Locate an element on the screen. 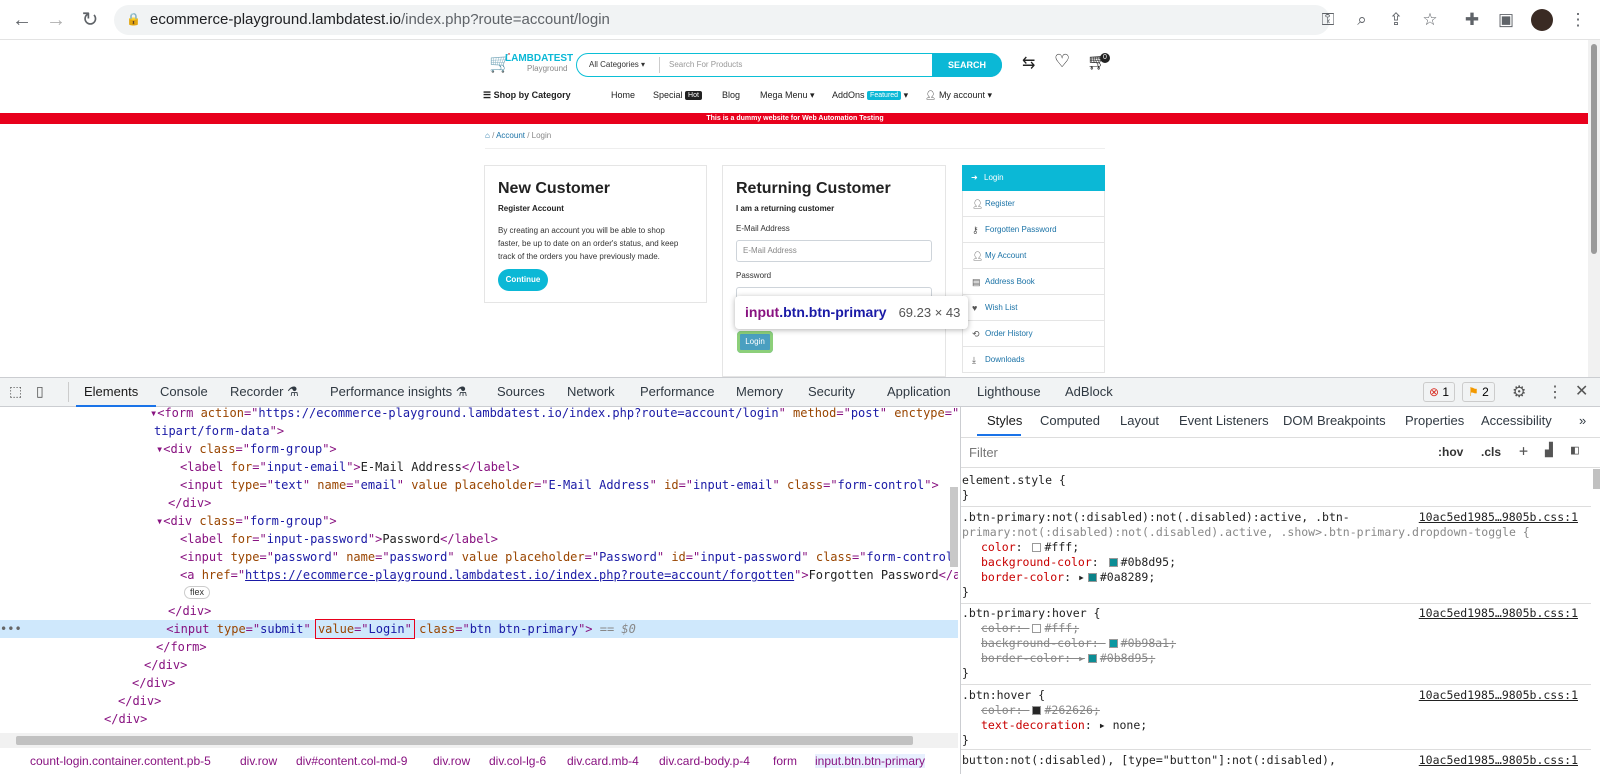  tab-network: Network is located at coordinates (591, 391).